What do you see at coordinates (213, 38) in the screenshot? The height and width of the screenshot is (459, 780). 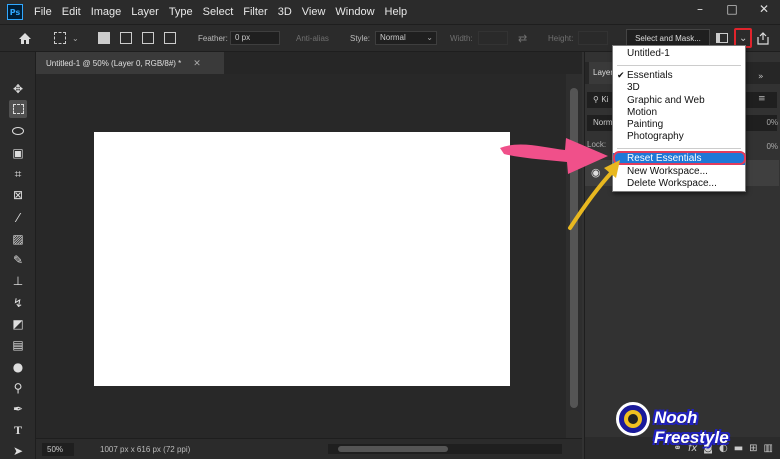 I see `feather-label: Feather:` at bounding box center [213, 38].